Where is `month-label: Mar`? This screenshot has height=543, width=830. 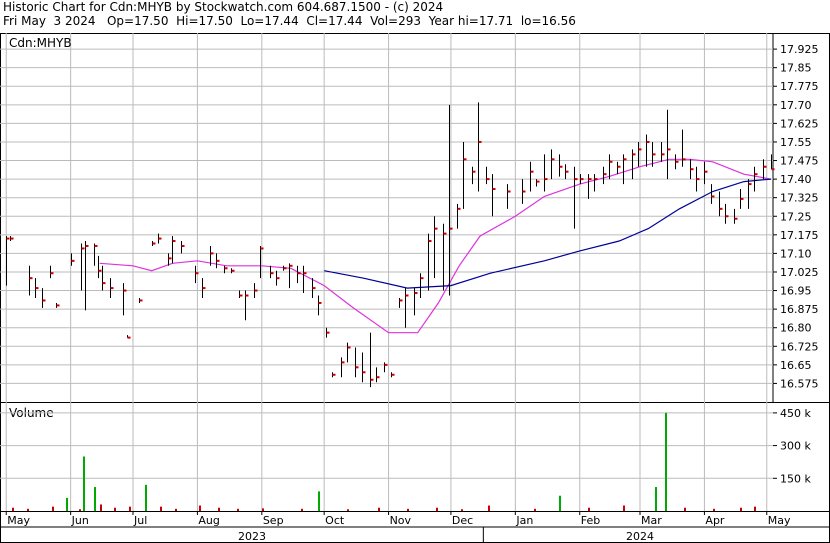 month-label: Mar is located at coordinates (651, 520).